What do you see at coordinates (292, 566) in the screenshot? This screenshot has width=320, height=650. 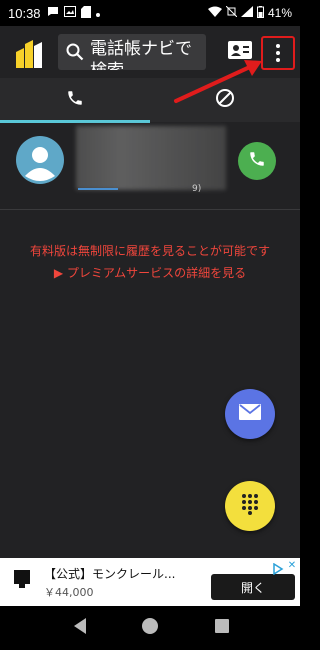 I see `ad-close-icon: ✕` at bounding box center [292, 566].